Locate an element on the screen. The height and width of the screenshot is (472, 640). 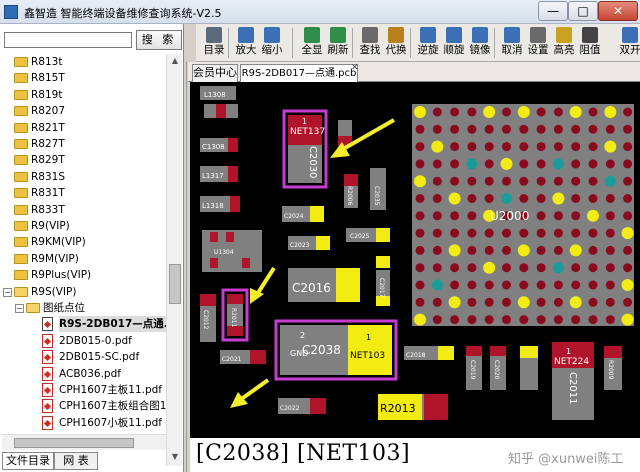
component-c2035: C2035 is located at coordinates (378, 189).